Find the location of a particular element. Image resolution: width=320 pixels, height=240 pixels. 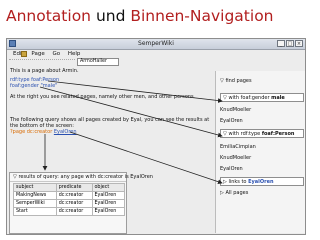

results-header-row: subject predicate object is located at coordinates (69, 187).